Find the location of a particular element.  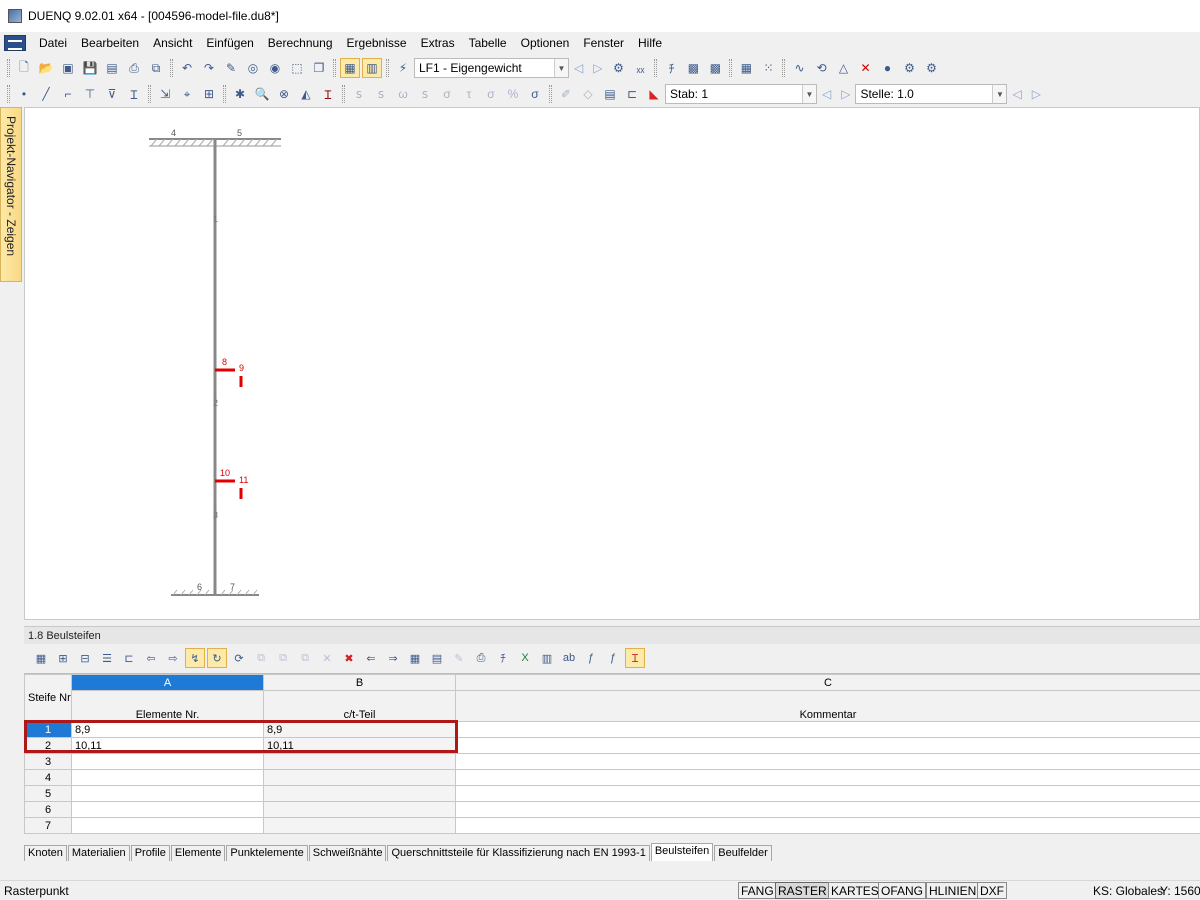

next-location-icon: ▷ is located at coordinates (1036, 94).